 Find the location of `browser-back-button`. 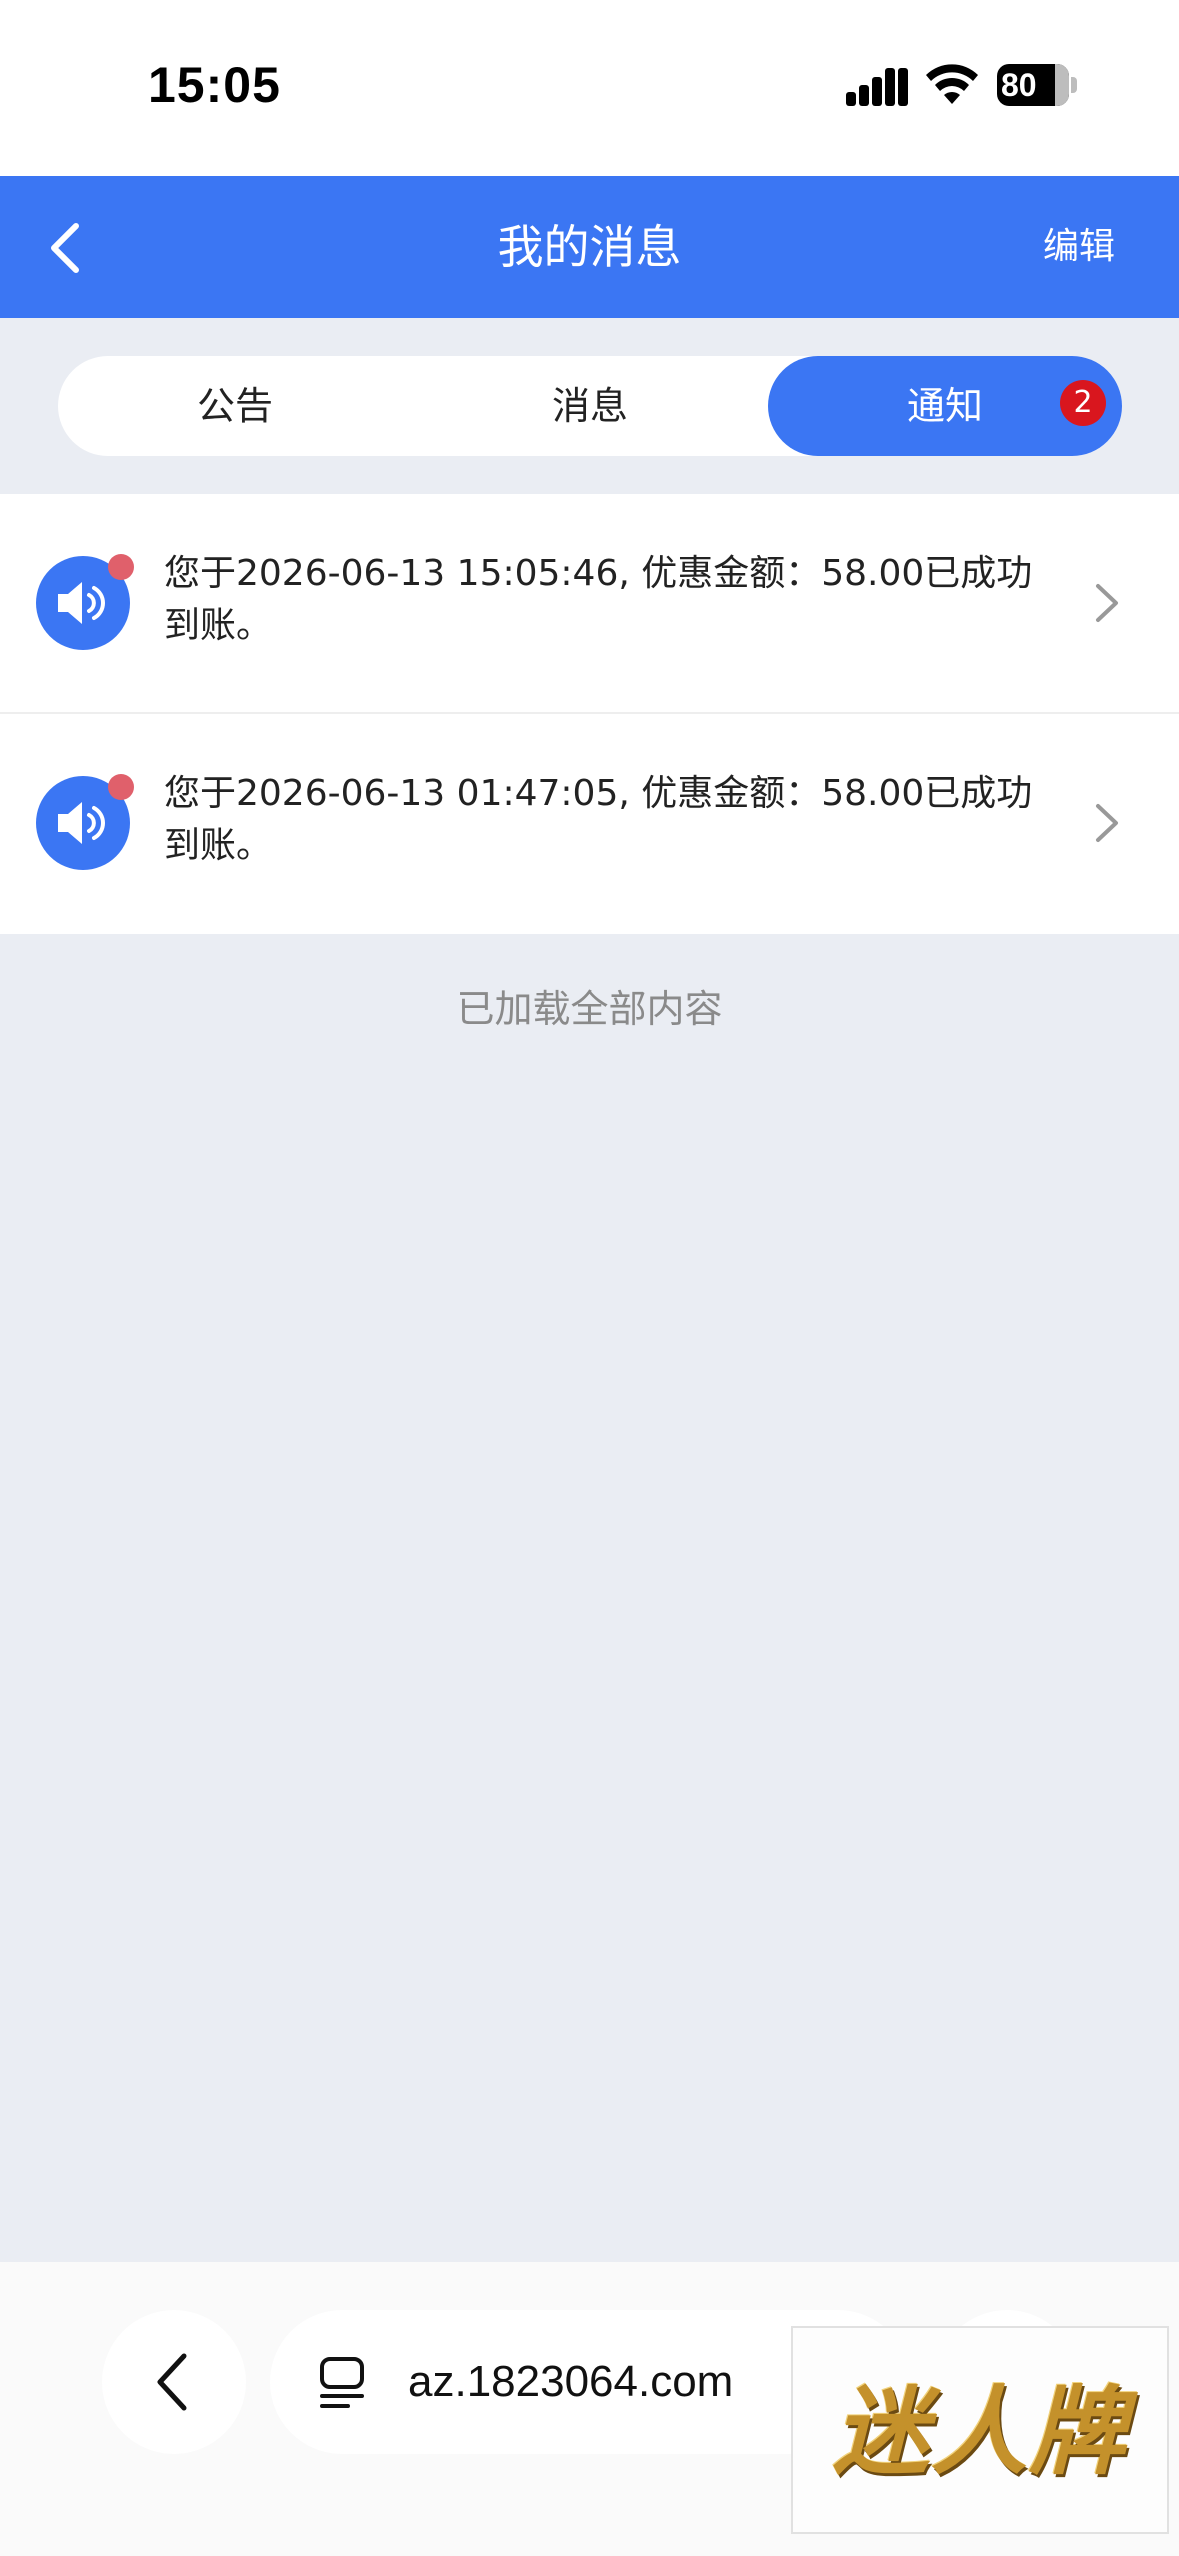

browser-back-button is located at coordinates (174, 2382).